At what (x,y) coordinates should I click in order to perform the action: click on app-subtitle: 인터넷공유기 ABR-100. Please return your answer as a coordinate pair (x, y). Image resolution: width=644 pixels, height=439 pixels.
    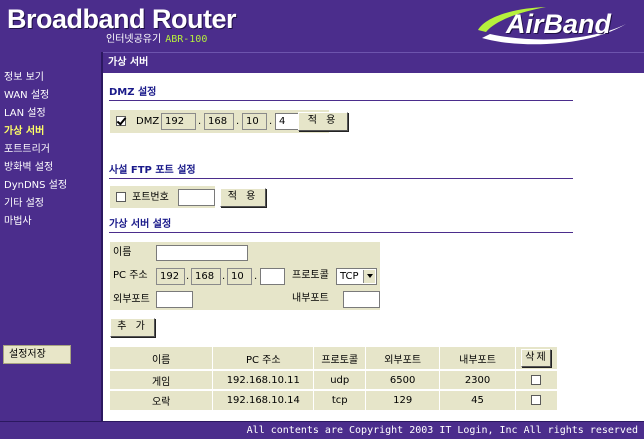
    Looking at the image, I should click on (156, 40).